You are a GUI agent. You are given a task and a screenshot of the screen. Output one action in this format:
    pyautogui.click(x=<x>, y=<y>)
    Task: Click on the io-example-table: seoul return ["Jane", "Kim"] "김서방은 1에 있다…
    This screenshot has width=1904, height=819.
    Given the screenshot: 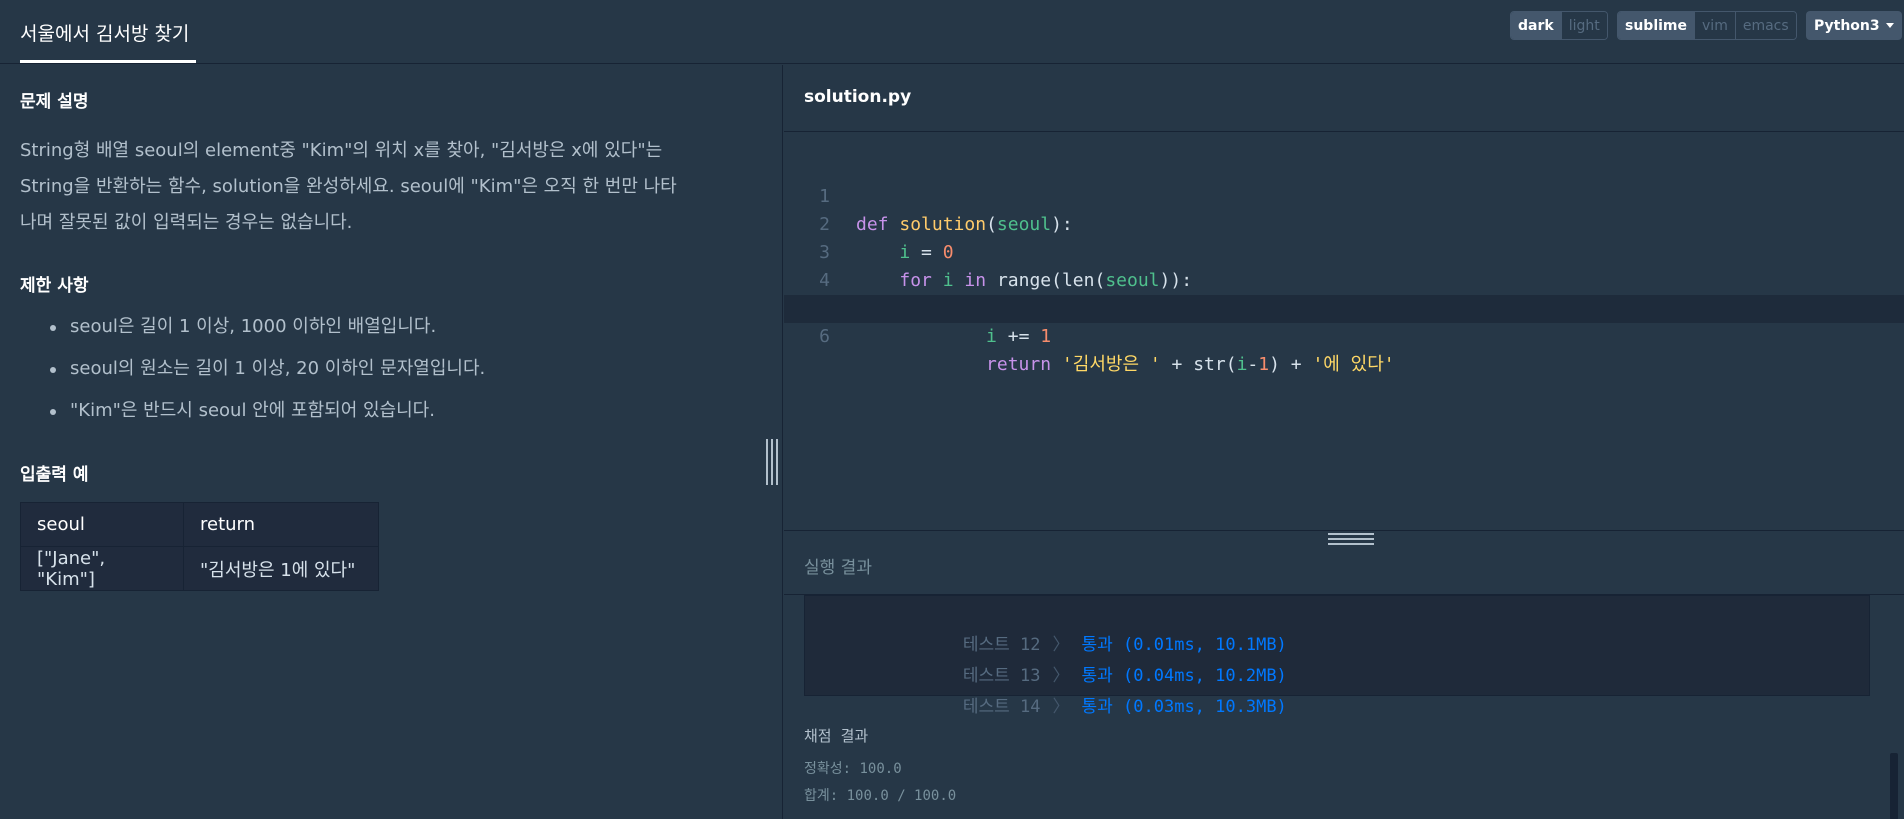 What is the action you would take?
    pyautogui.click(x=199, y=546)
    